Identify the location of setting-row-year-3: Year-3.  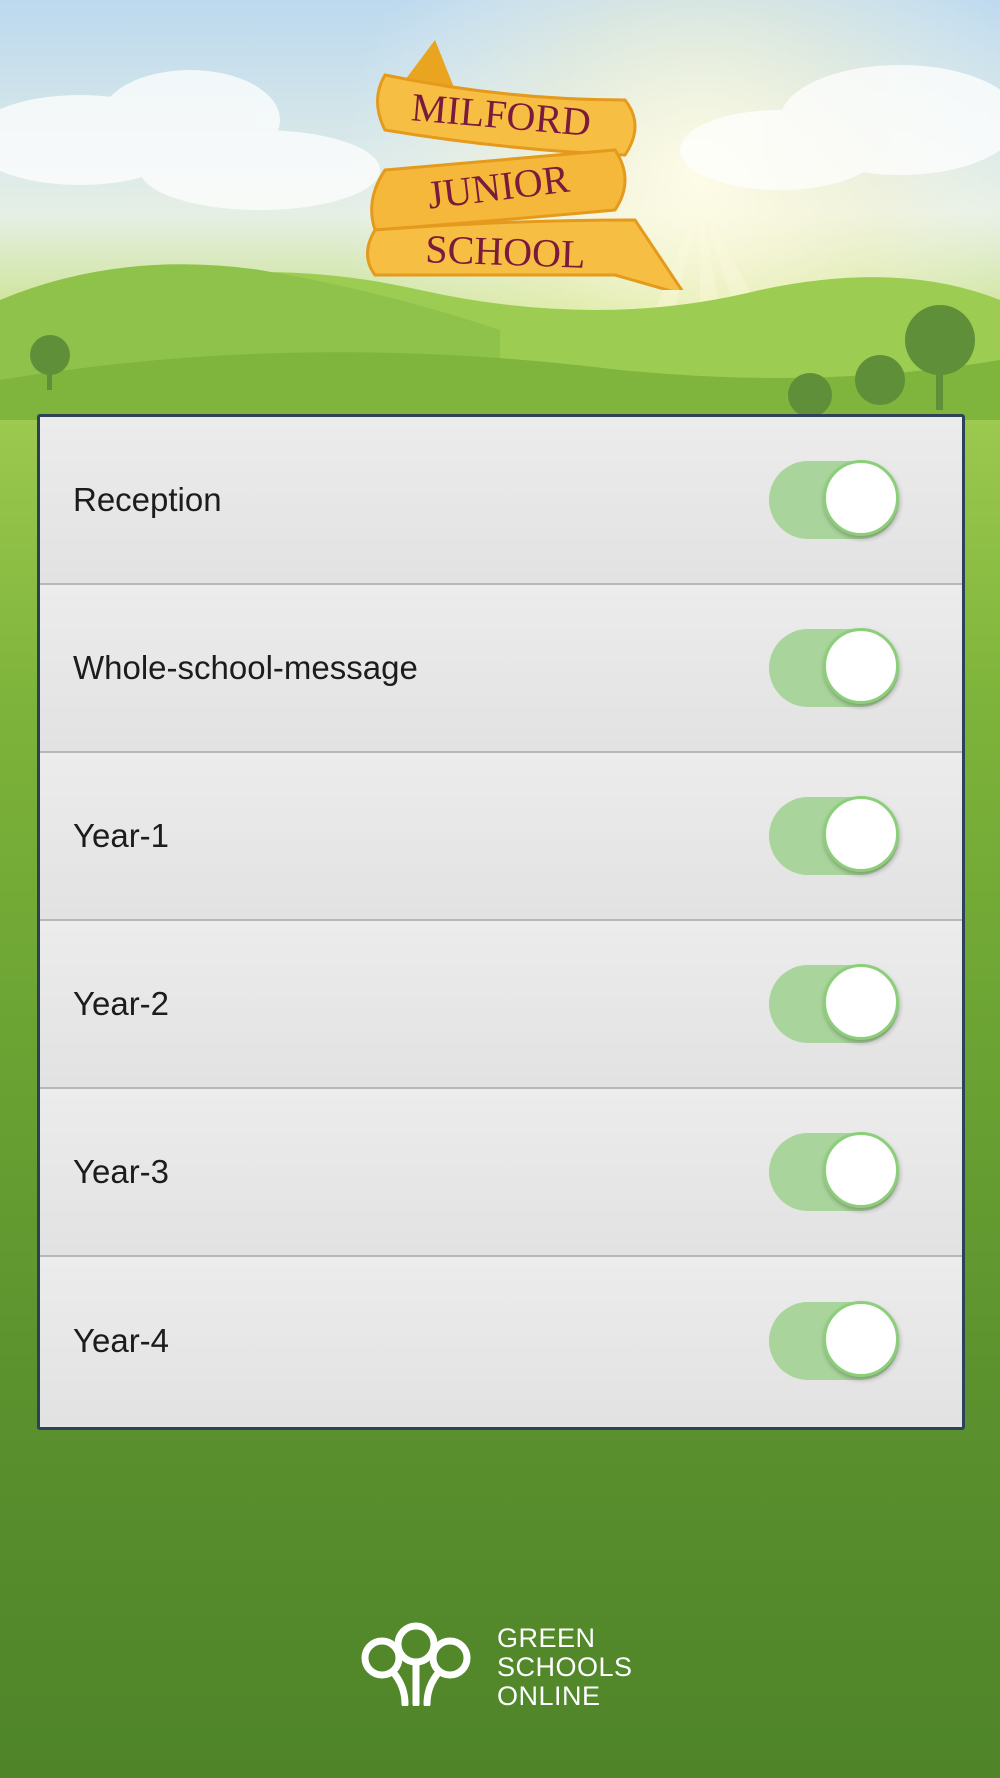
(501, 1173).